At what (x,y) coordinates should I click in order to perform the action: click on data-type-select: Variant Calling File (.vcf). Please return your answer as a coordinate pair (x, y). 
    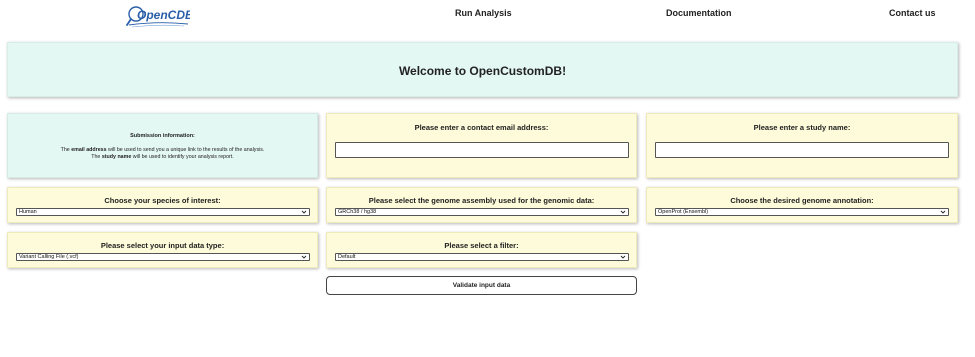
    Looking at the image, I should click on (163, 257).